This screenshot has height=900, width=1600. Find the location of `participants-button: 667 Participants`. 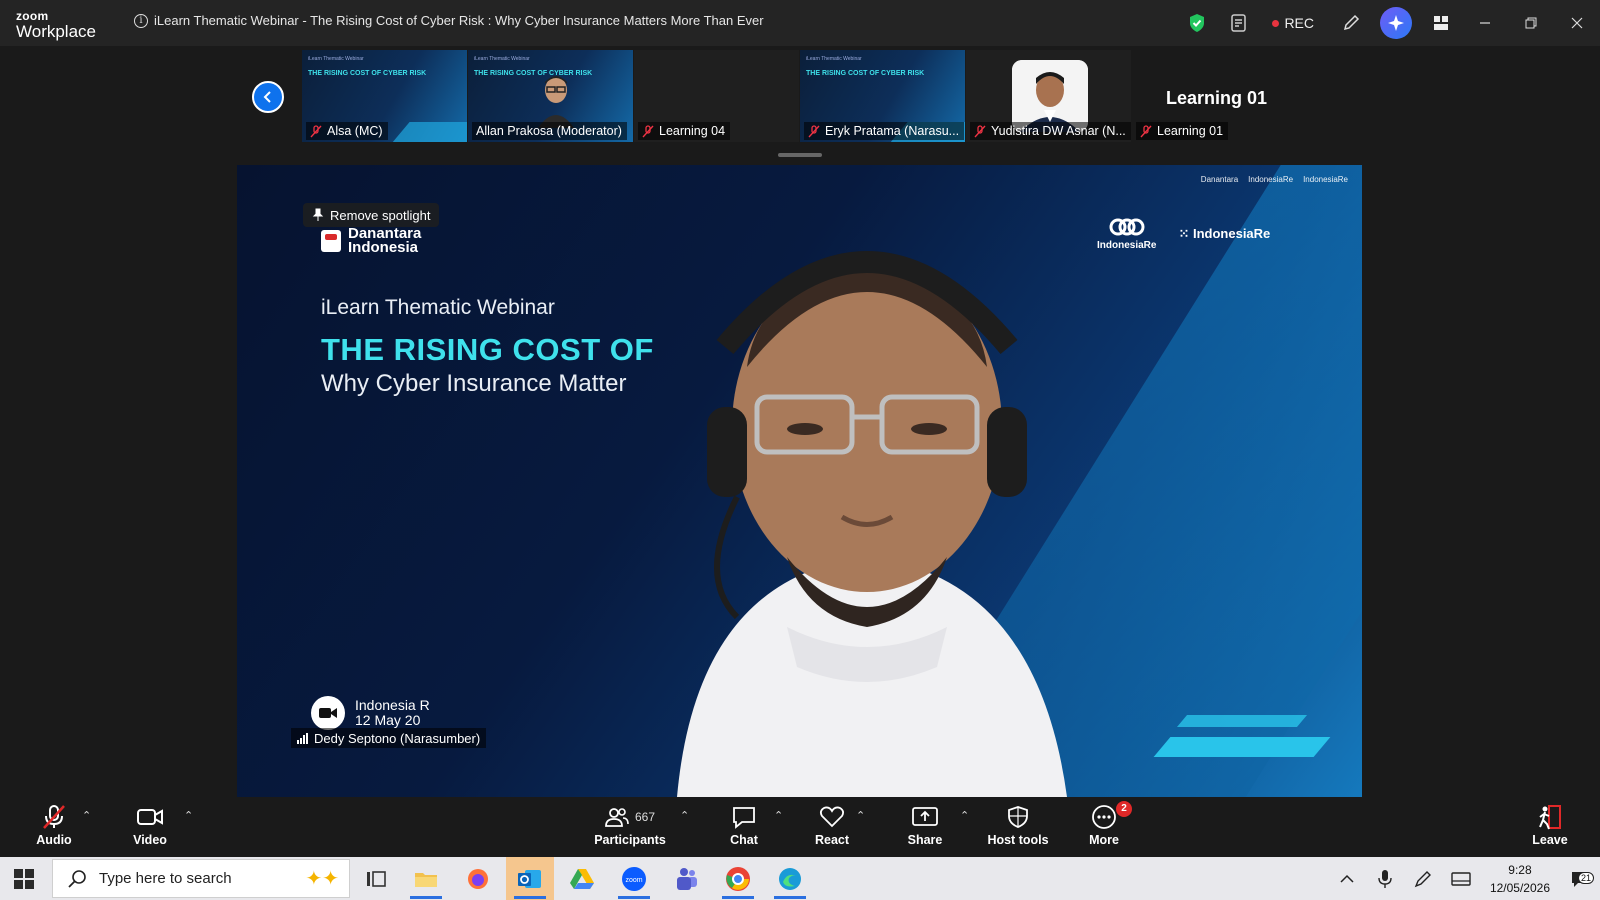

participants-button: 667 Participants is located at coordinates (630, 825).